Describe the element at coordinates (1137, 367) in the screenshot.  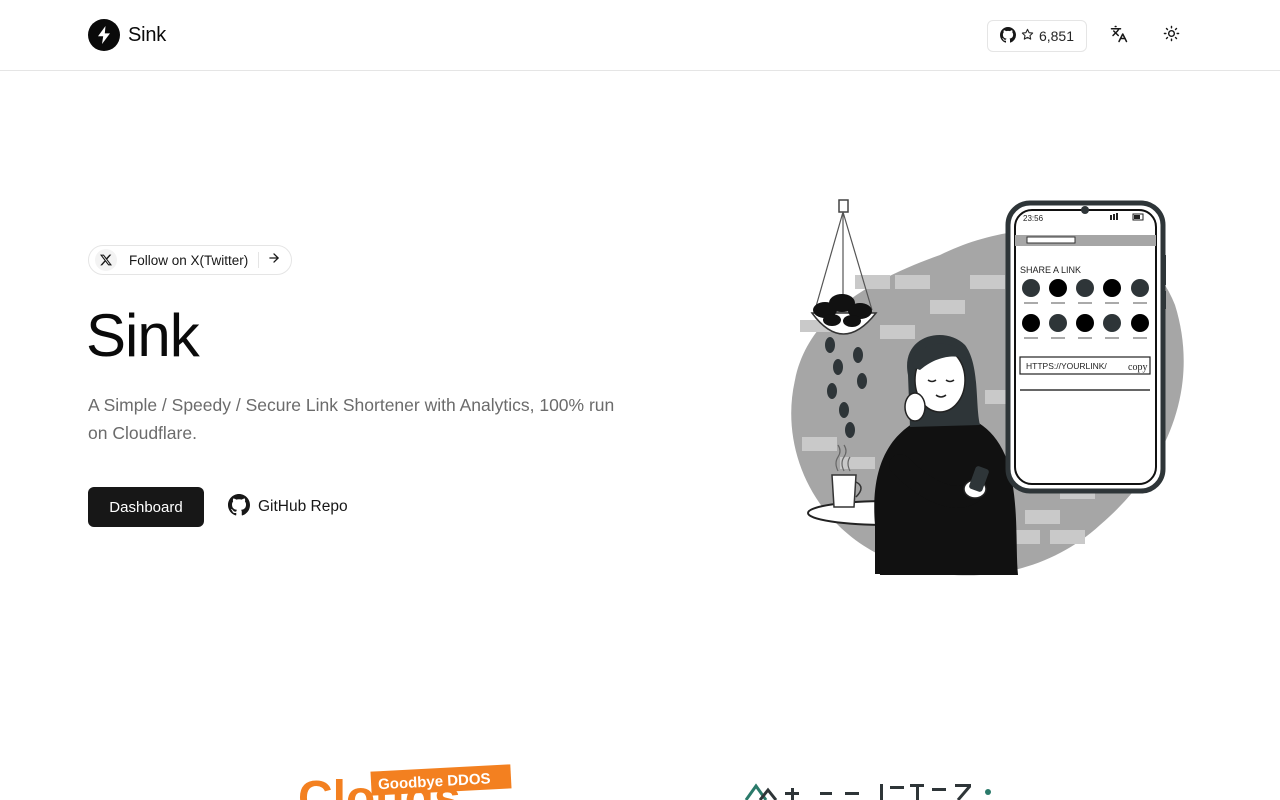
I see `svg-text: copy` at that location.